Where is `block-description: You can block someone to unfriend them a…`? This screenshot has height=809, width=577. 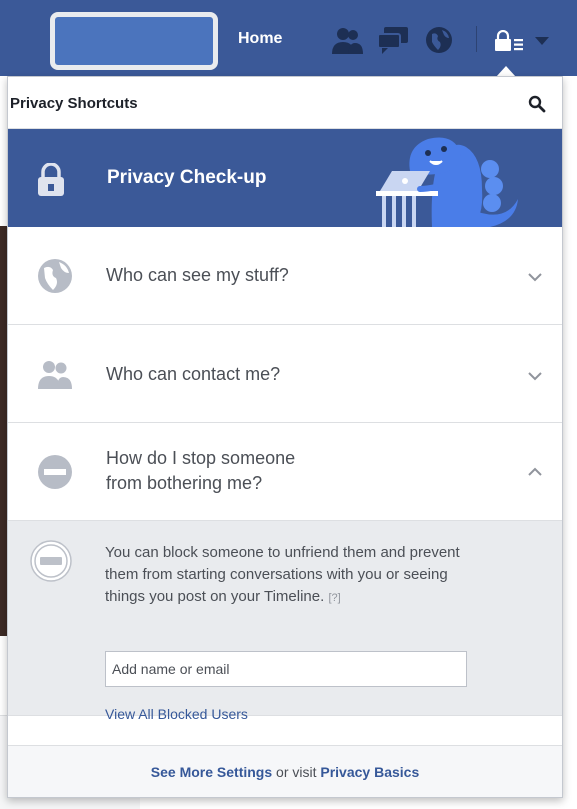
block-description: You can block someone to unfriend them a… is located at coordinates (295, 575).